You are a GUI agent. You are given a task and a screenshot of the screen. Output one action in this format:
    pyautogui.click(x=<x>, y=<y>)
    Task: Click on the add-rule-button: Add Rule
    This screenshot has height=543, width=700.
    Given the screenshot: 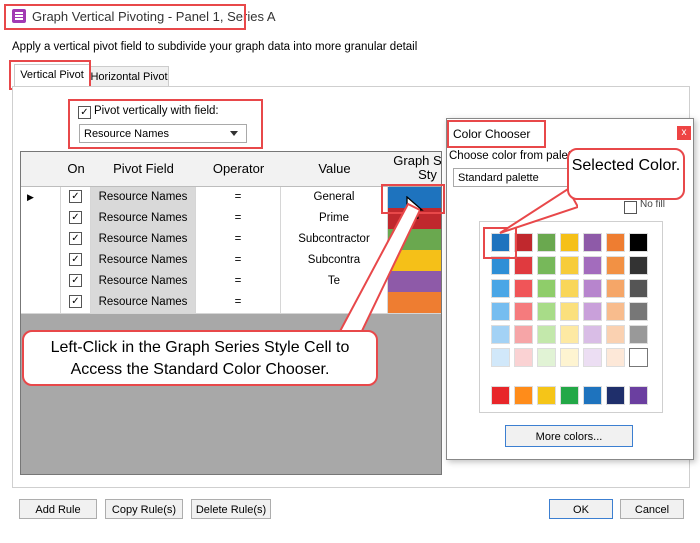 What is the action you would take?
    pyautogui.click(x=58, y=509)
    